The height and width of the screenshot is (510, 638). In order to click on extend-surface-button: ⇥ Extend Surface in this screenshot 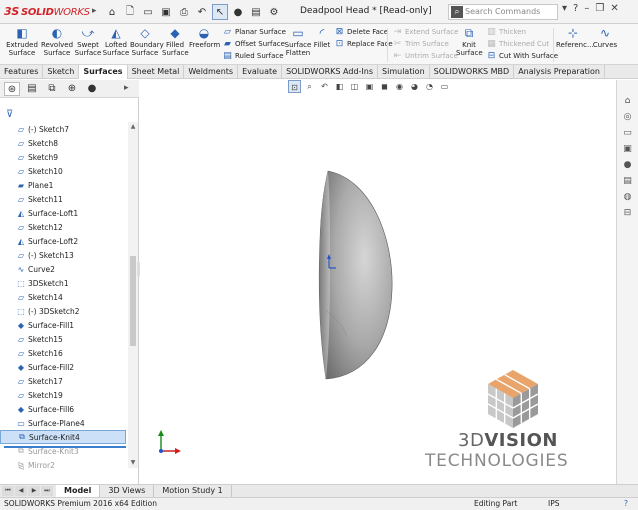, I will do `click(425, 32)`.